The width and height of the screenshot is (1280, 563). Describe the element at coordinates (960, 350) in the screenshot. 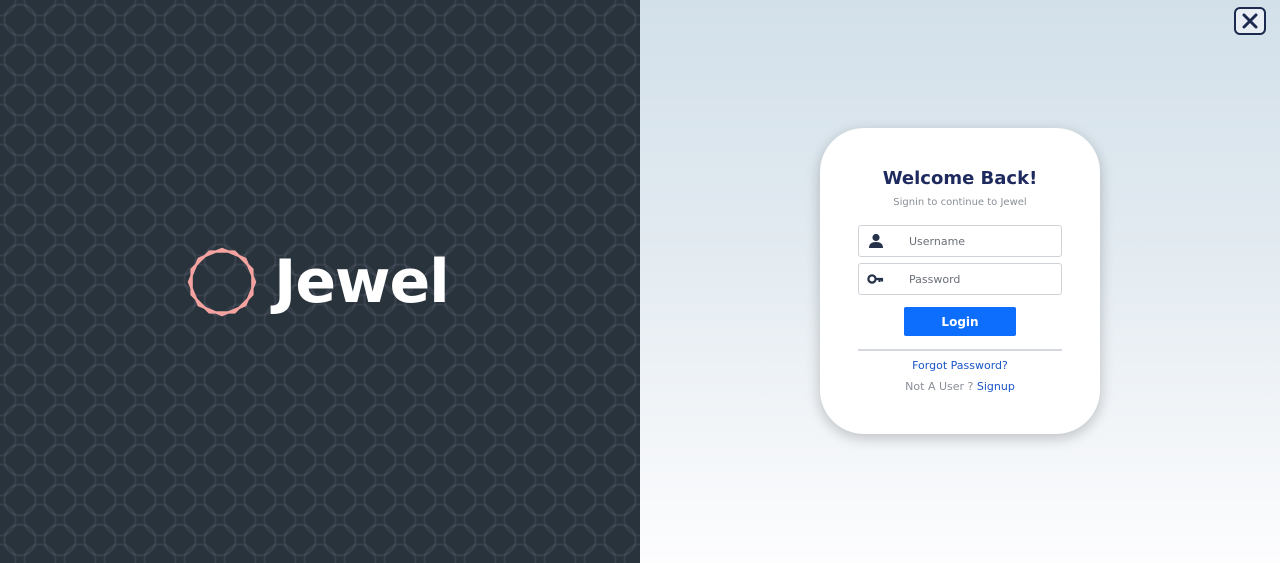

I see `divider` at that location.